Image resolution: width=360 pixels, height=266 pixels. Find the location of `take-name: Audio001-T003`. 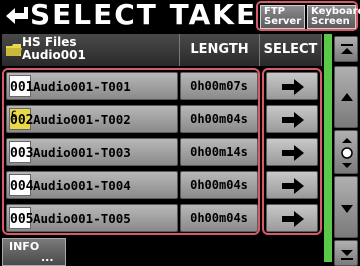

take-name: Audio001-T003 is located at coordinates (82, 152).